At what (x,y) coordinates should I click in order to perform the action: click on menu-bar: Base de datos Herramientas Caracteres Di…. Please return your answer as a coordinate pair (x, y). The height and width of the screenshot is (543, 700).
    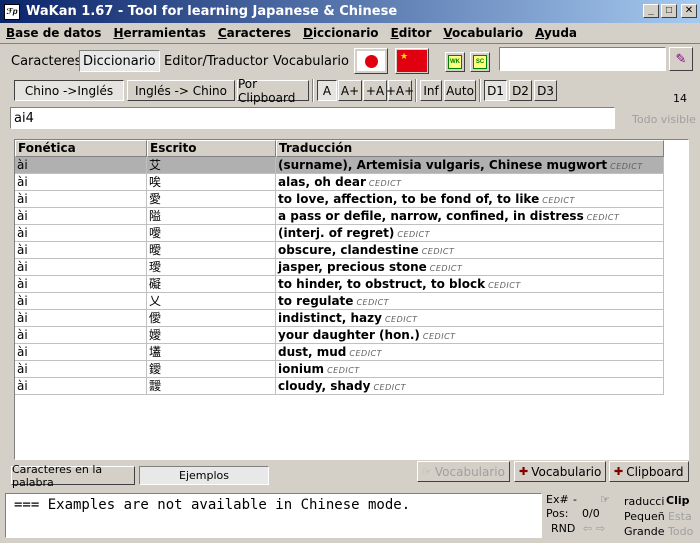
    Looking at the image, I should click on (350, 32).